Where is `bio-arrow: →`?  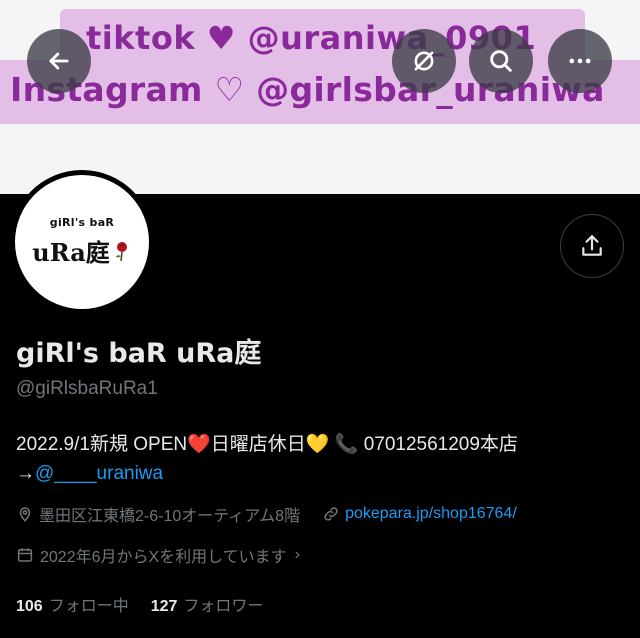
bio-arrow: → is located at coordinates (25, 473).